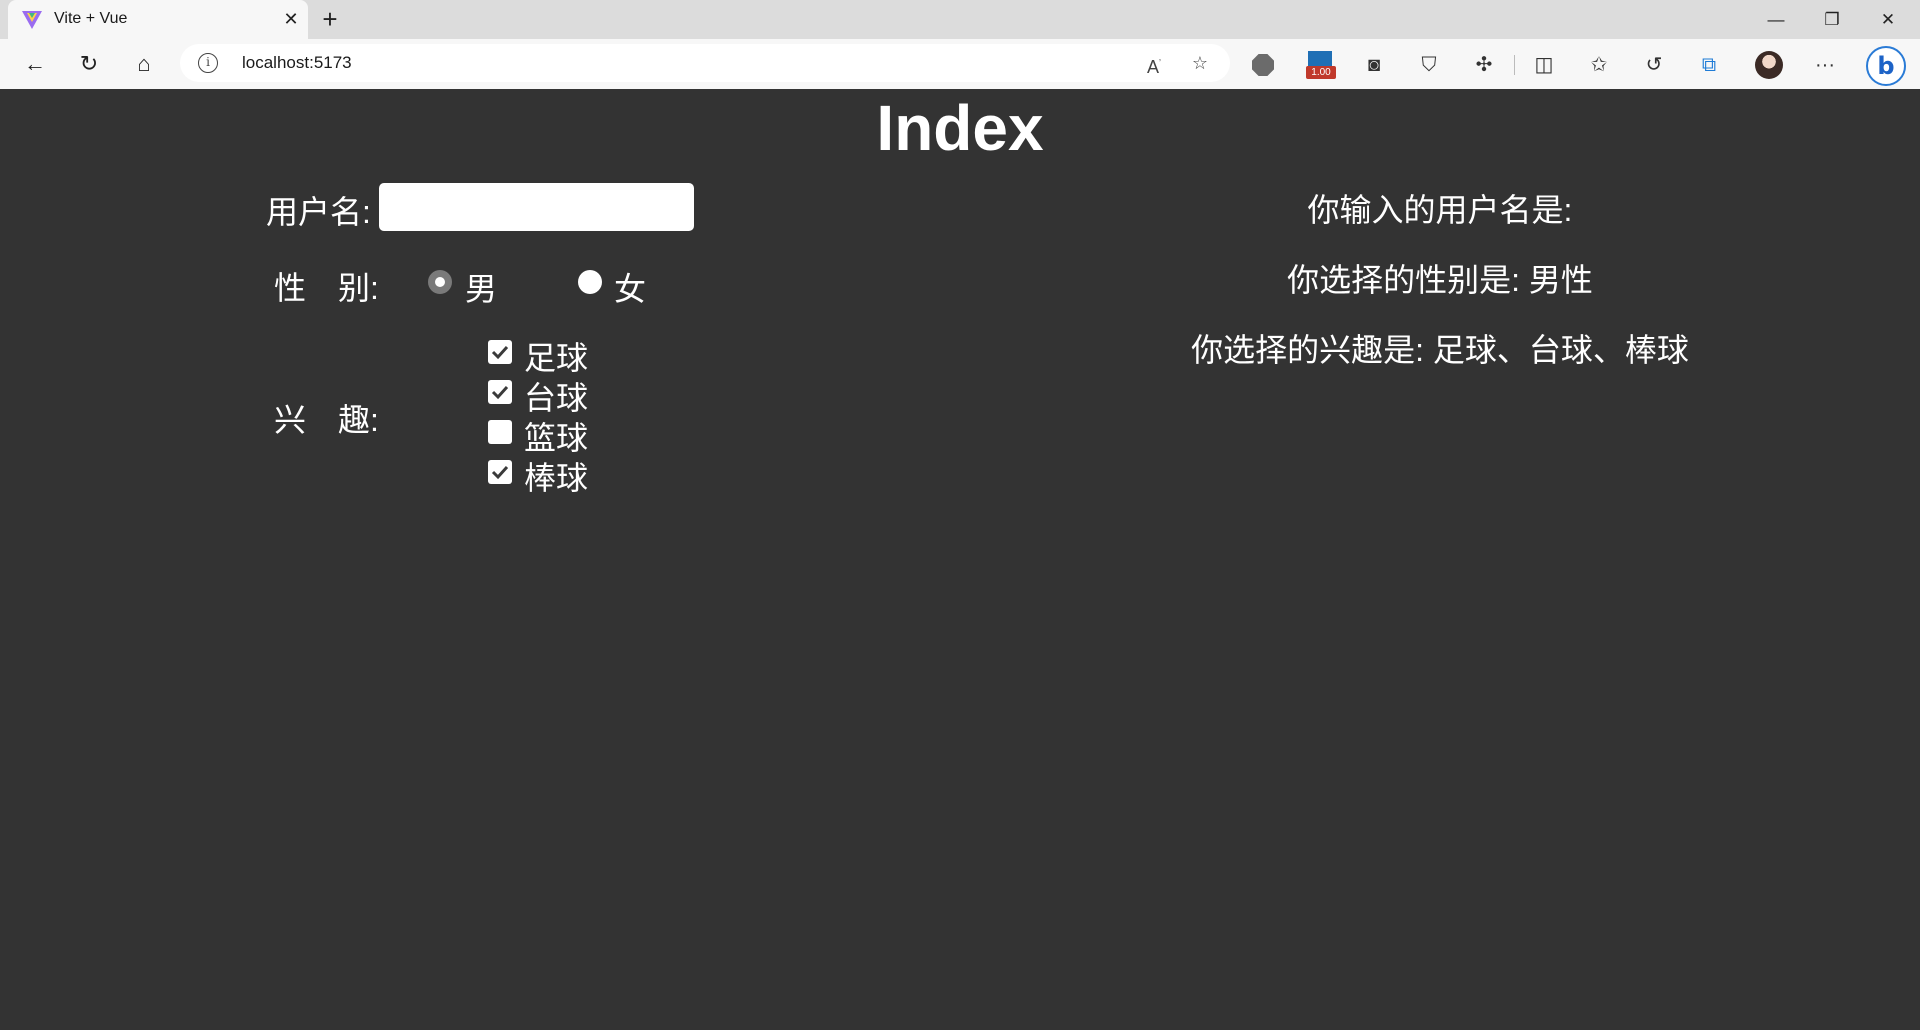 The height and width of the screenshot is (1030, 1920). I want to click on hobby-checkbox-baseball, so click(500, 472).